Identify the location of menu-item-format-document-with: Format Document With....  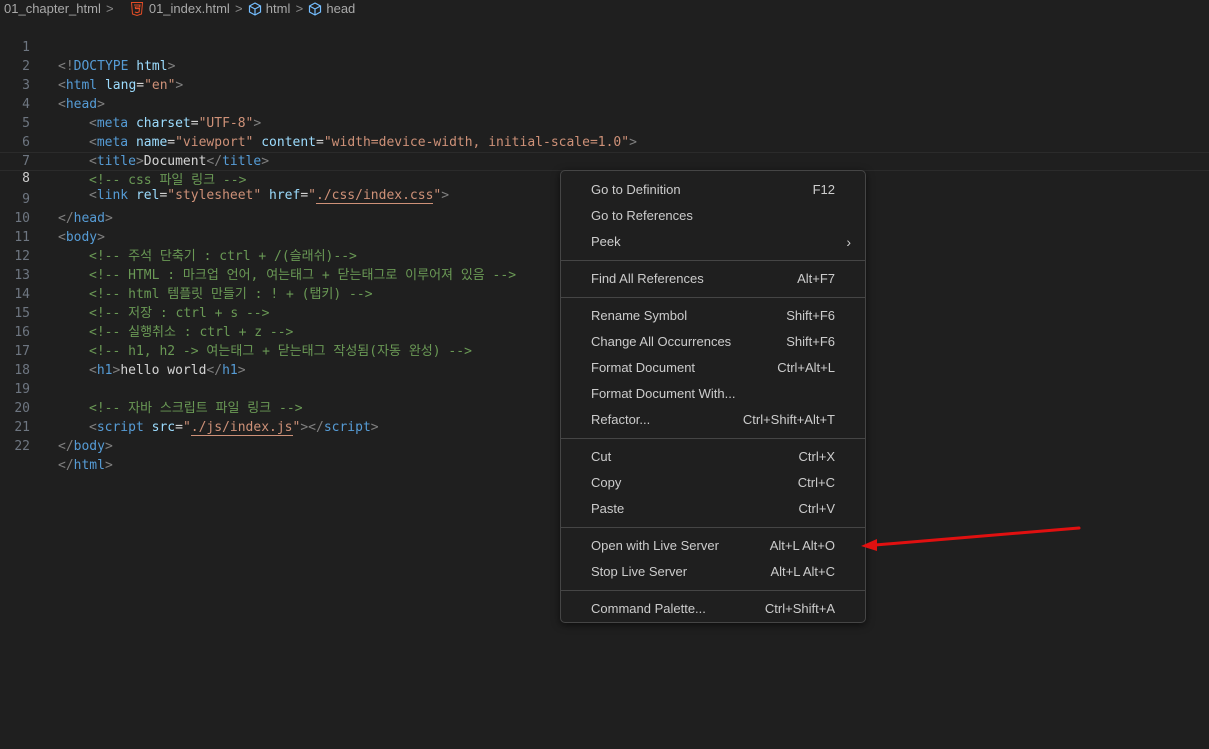
(713, 394).